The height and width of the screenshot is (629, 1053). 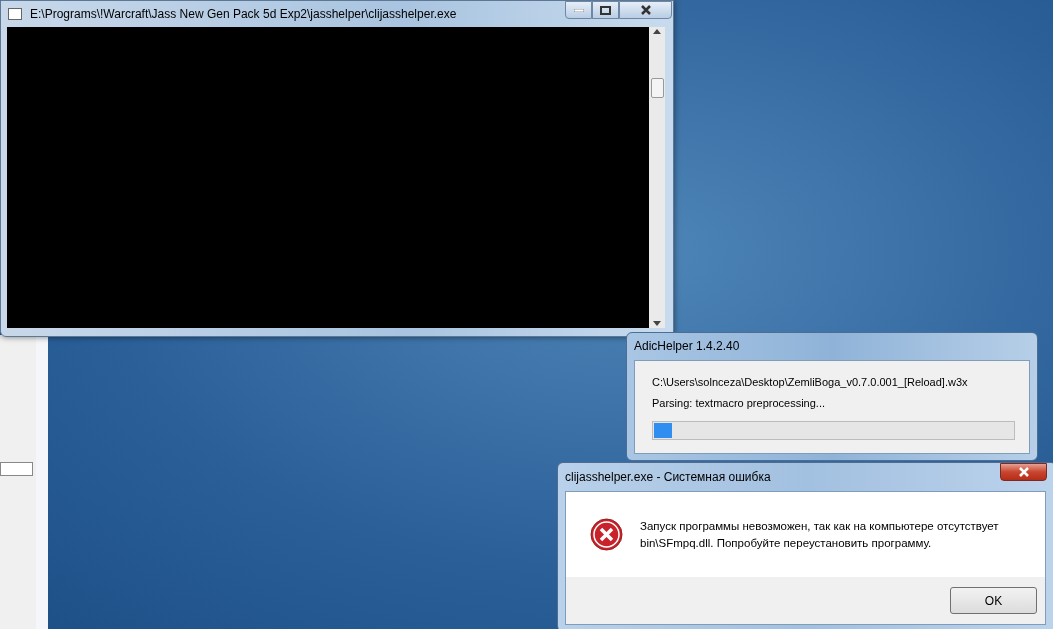 What do you see at coordinates (657, 87) in the screenshot?
I see `scroll-thumb` at bounding box center [657, 87].